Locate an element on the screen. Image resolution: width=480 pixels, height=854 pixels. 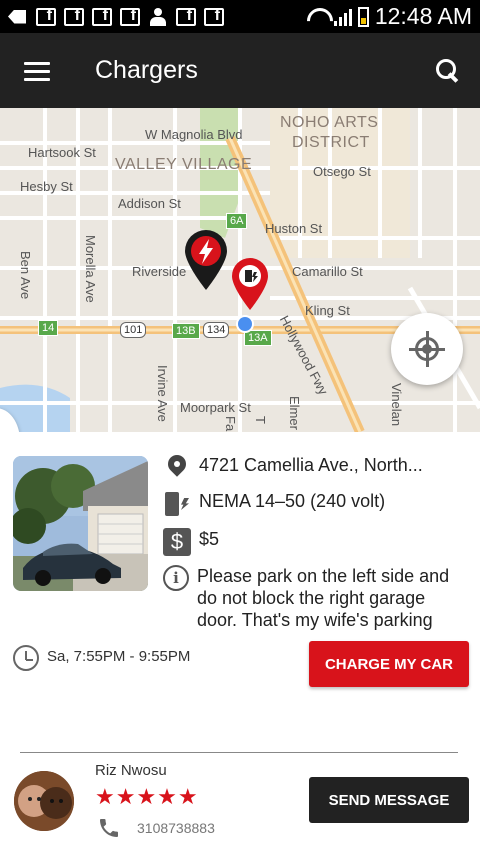
shield-6a: 6A is located at coordinates (237, 221).